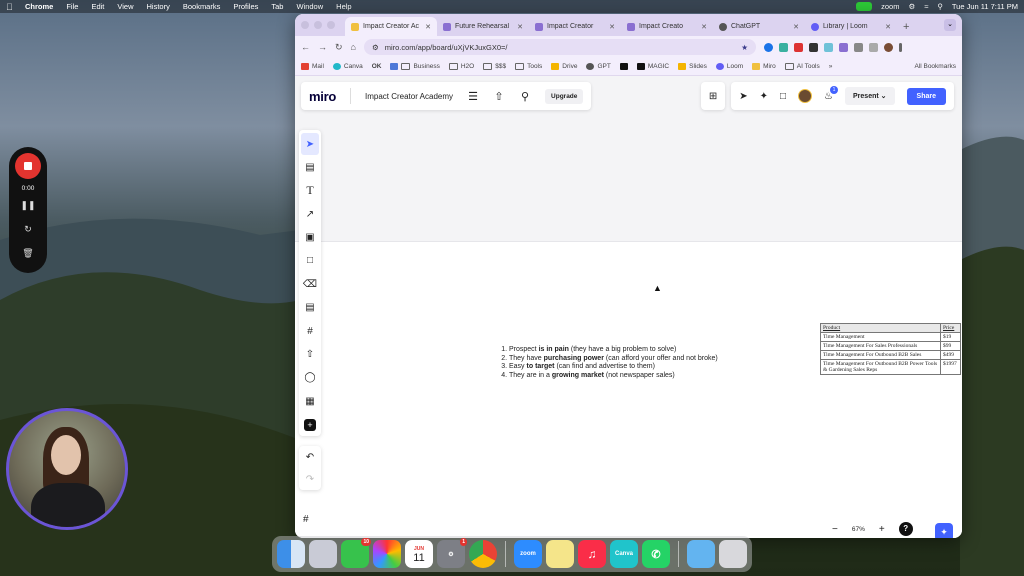  I want to click on present-button: Present ⌄, so click(870, 96).